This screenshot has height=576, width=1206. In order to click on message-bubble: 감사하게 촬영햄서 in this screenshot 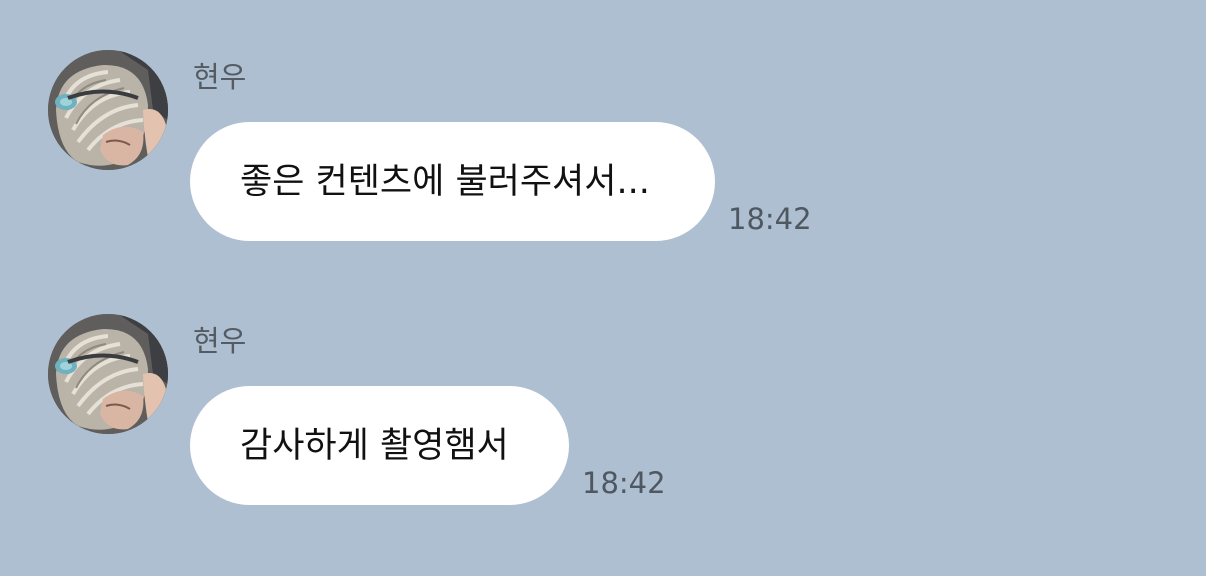, I will do `click(379, 445)`.